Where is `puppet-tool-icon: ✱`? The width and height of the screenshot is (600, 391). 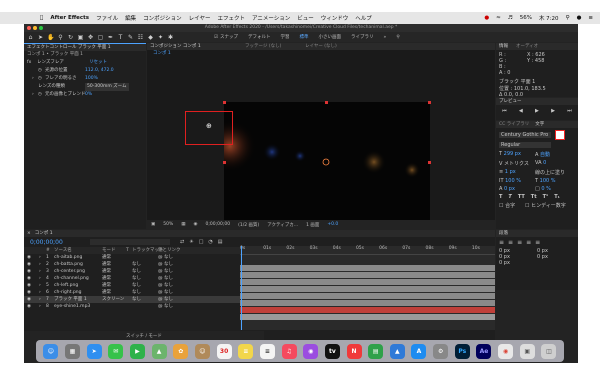 puppet-tool-icon: ✱ is located at coordinates (170, 37).